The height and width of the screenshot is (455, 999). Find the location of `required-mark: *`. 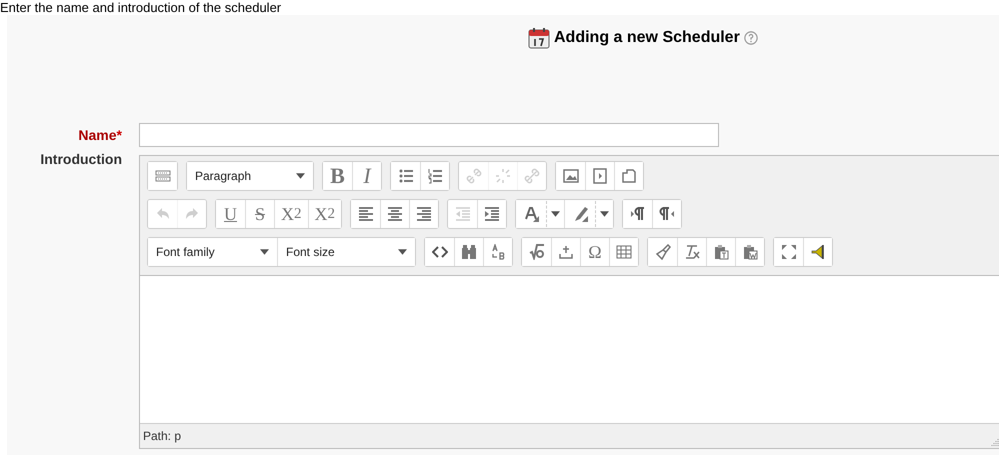

required-mark: * is located at coordinates (119, 135).